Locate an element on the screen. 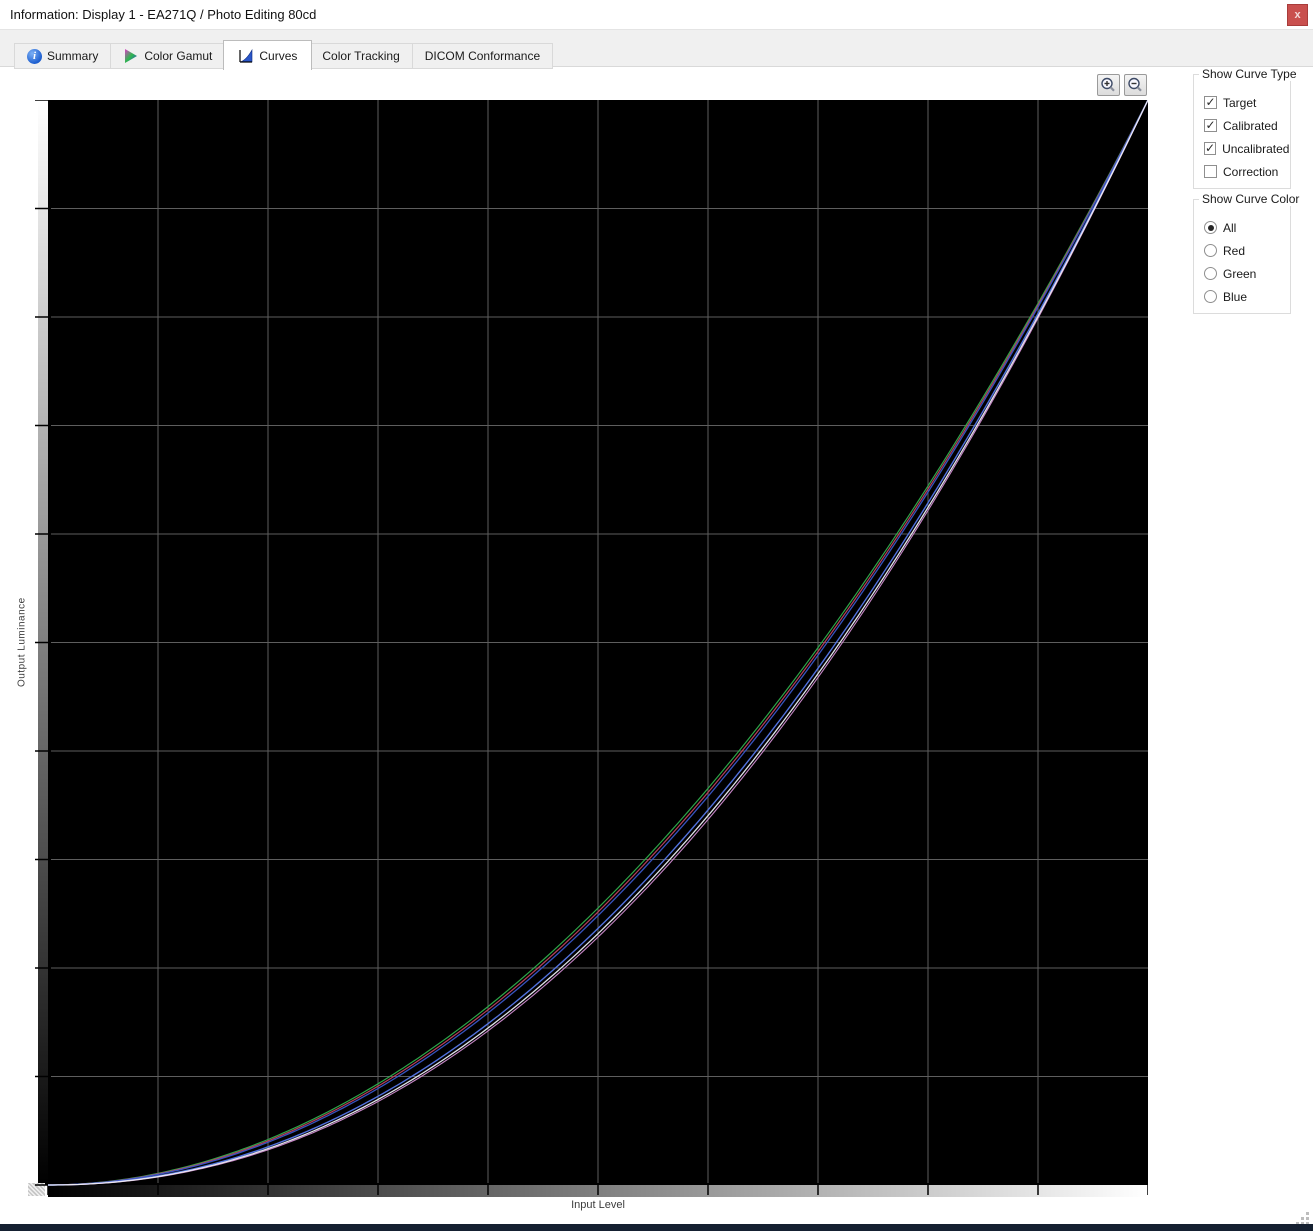  tab-dicom-conformance: DICOM Conformance is located at coordinates (483, 56).